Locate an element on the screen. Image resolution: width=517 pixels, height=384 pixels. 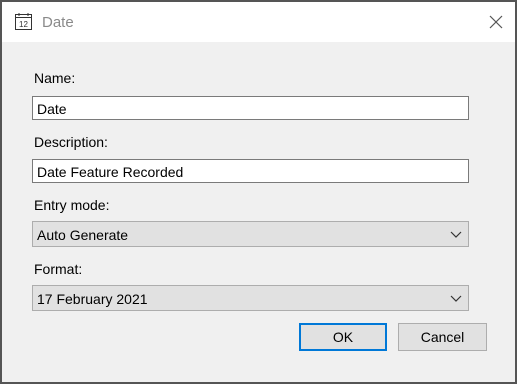
format-label: Format: is located at coordinates (58, 269).